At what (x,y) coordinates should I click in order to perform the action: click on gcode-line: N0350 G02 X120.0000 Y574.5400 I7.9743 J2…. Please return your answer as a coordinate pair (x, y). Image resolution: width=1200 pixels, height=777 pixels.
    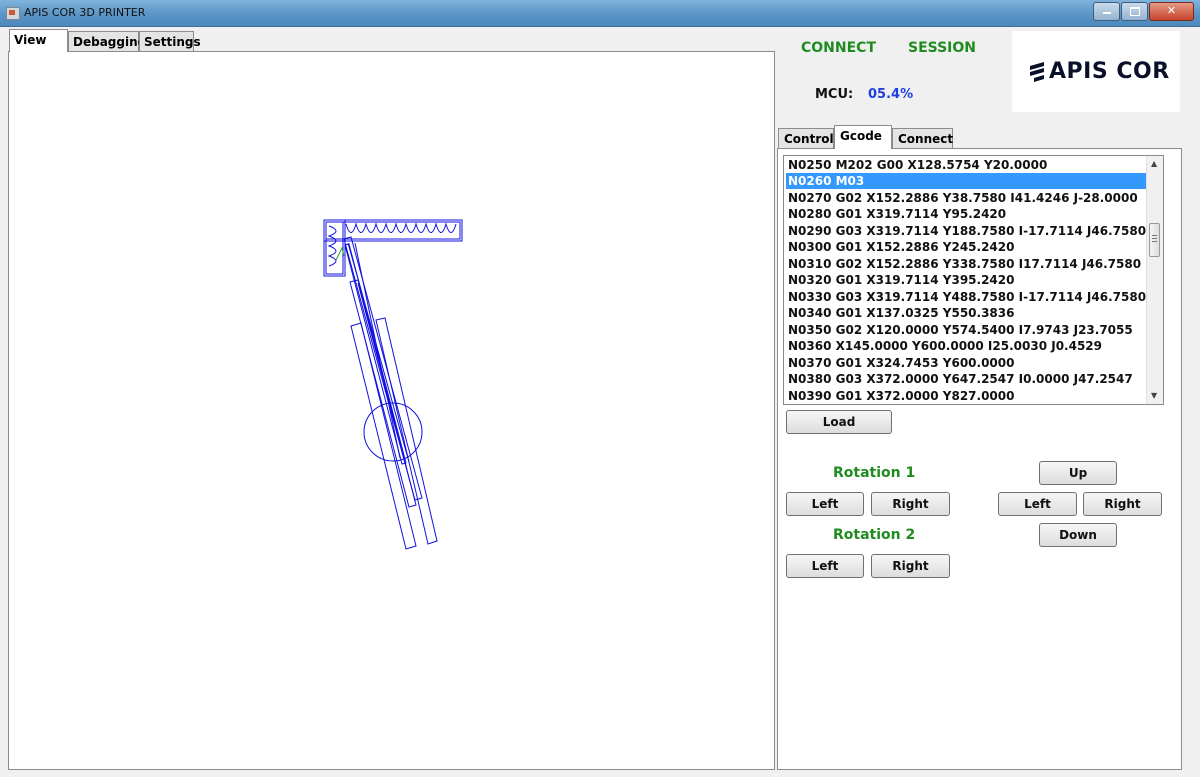
    Looking at the image, I should click on (966, 330).